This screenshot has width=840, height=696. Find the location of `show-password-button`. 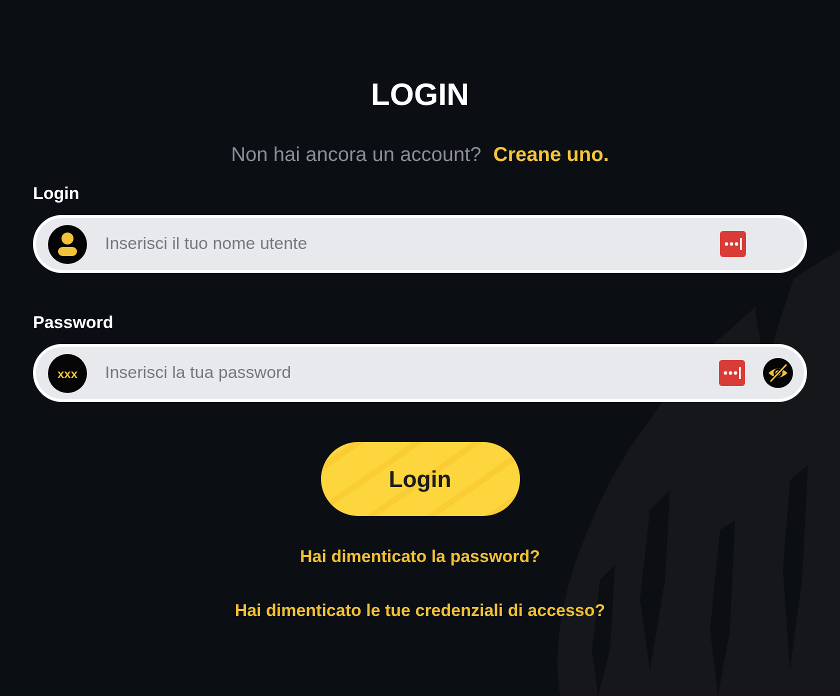

show-password-button is located at coordinates (778, 373).